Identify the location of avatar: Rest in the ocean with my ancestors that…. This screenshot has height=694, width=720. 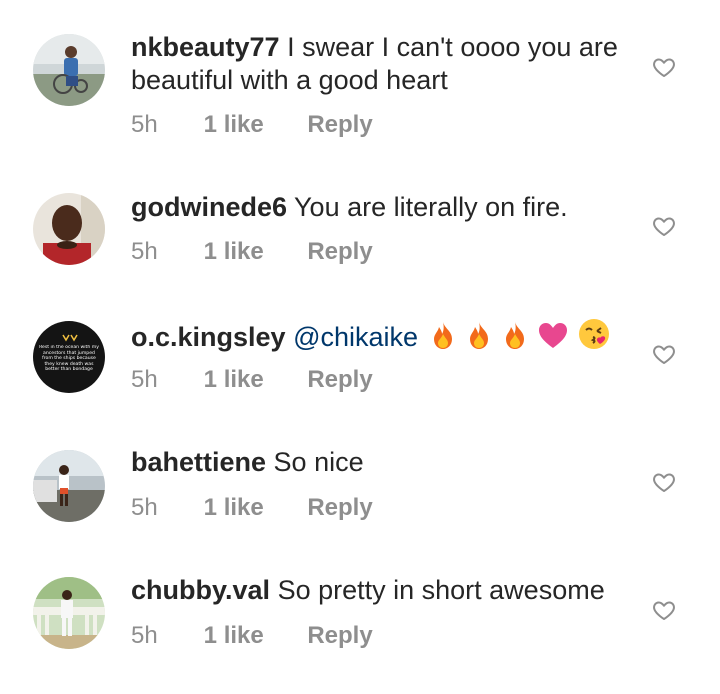
(69, 357).